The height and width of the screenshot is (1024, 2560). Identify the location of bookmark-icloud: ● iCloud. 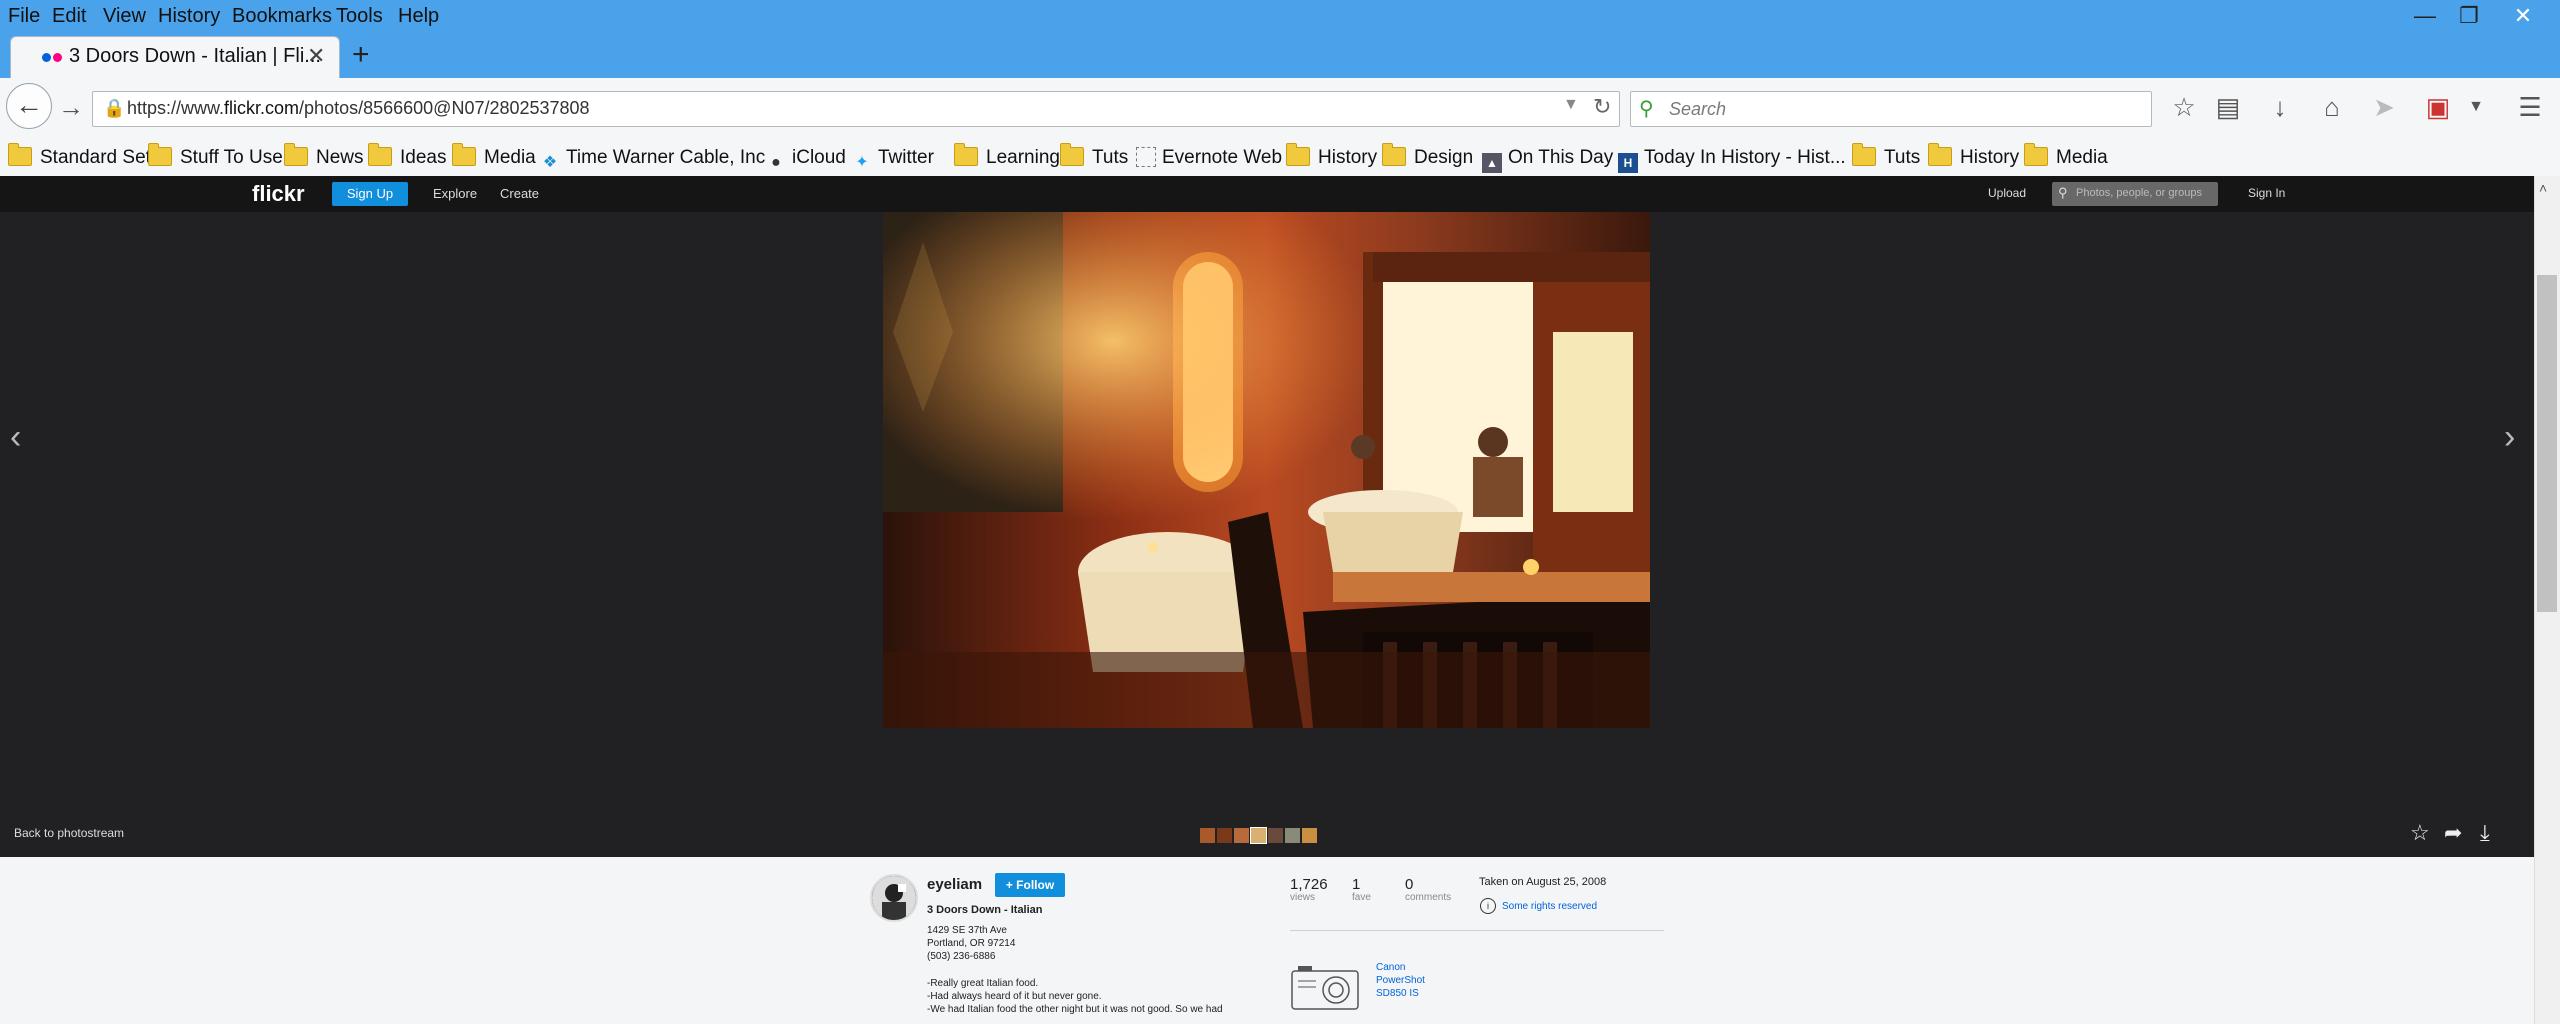
(806, 158).